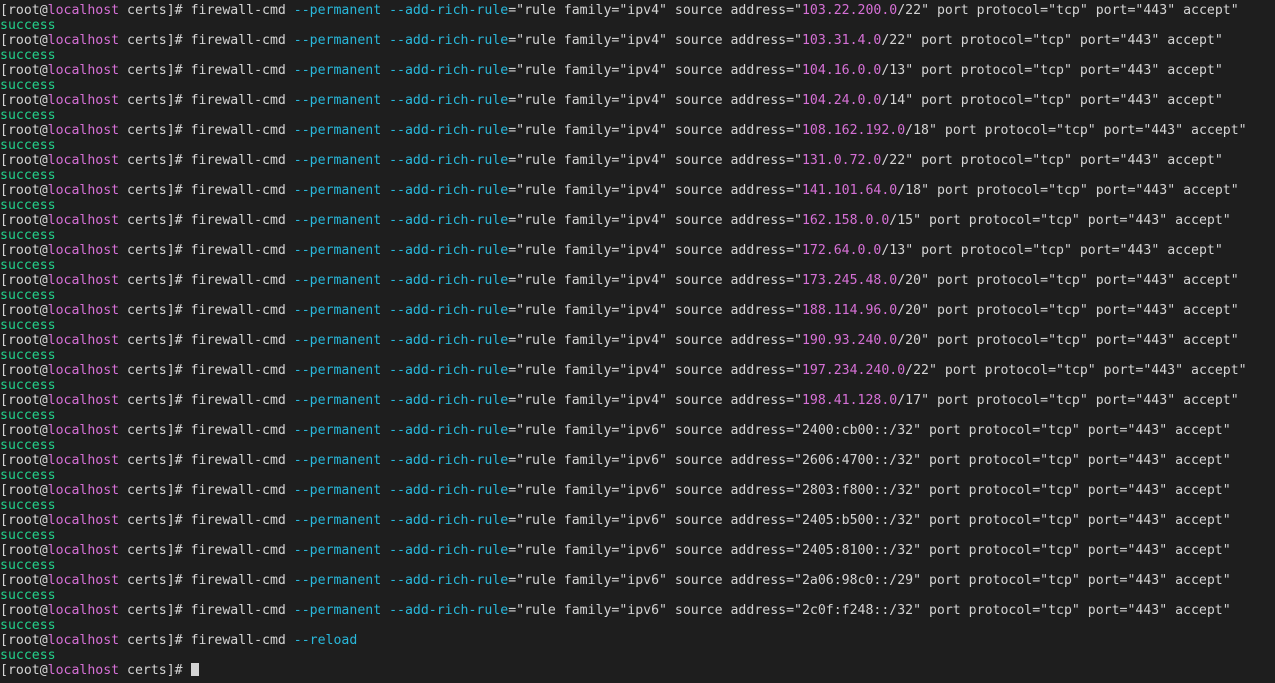 The width and height of the screenshot is (1275, 683). Describe the element at coordinates (853, 130) in the screenshot. I see `source-address: 108.162.192.0` at that location.